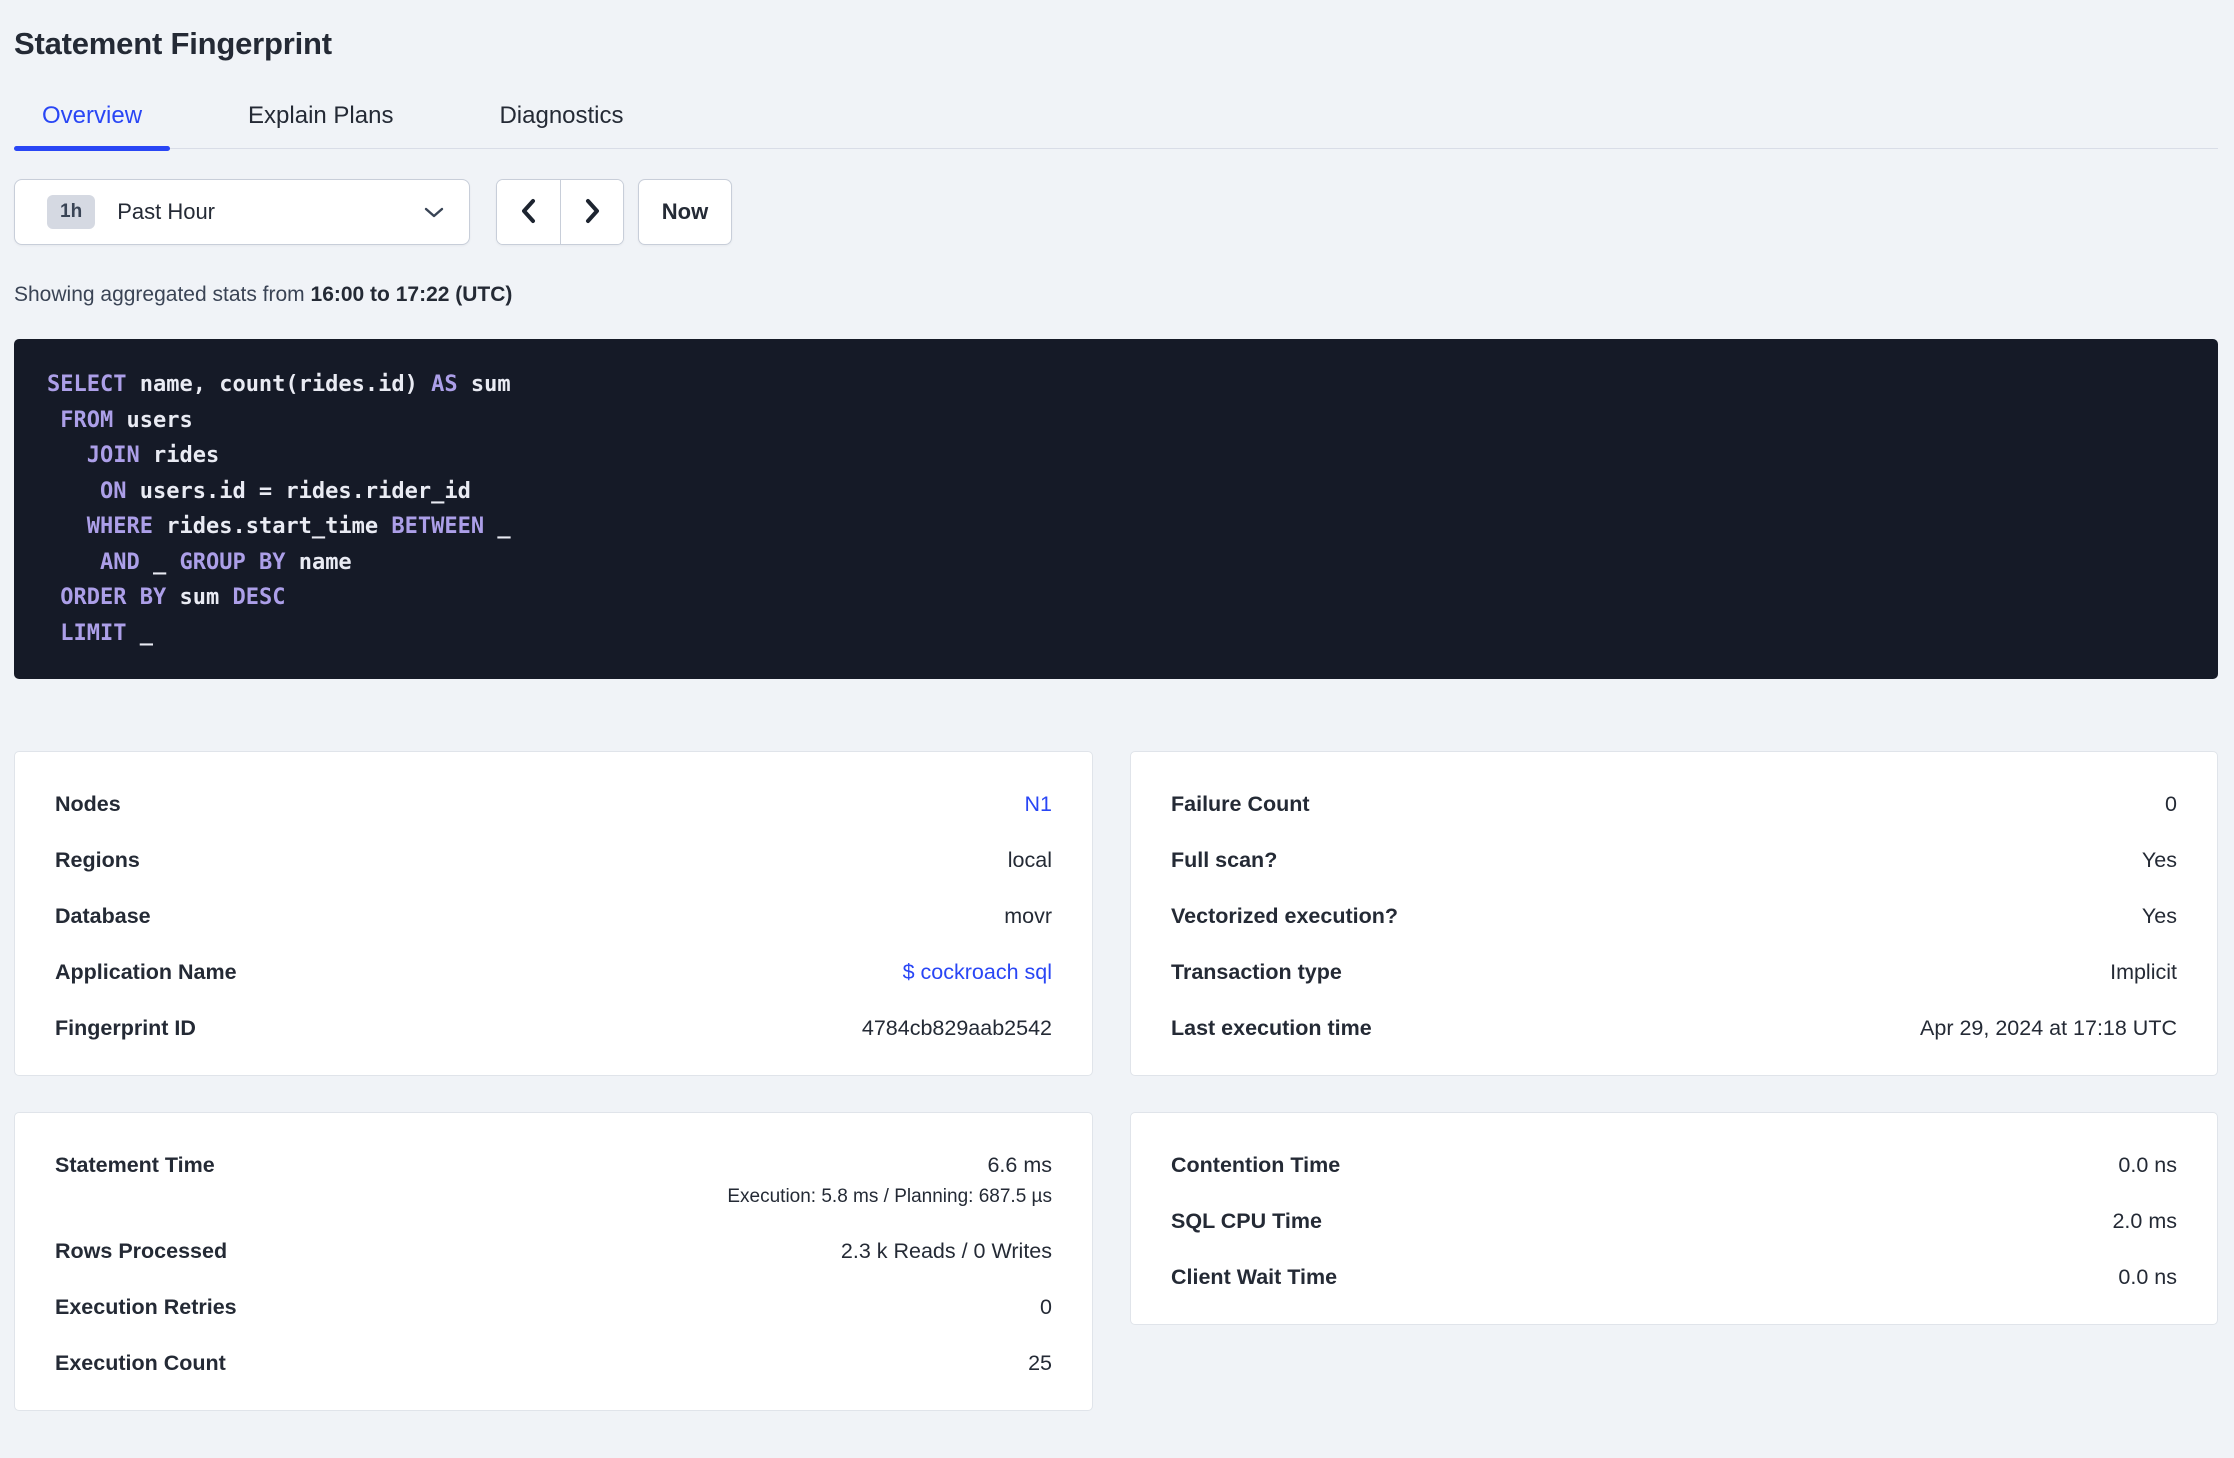  Describe the element at coordinates (259, 597) in the screenshot. I see `sql-keyword: DESC` at that location.